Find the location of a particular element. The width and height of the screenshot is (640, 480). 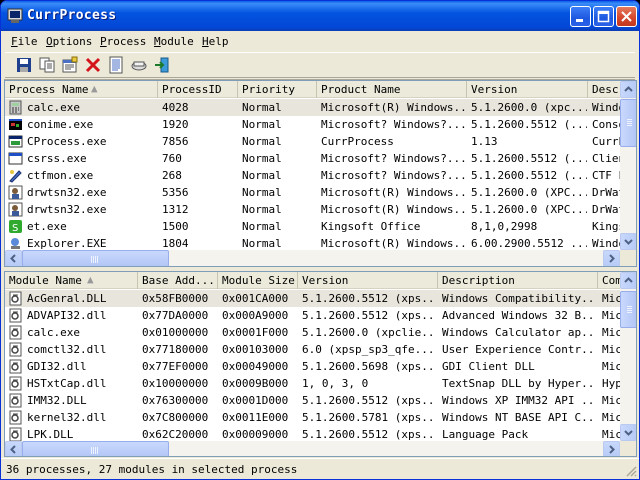

window-title: CurrProcess is located at coordinates (72, 15).